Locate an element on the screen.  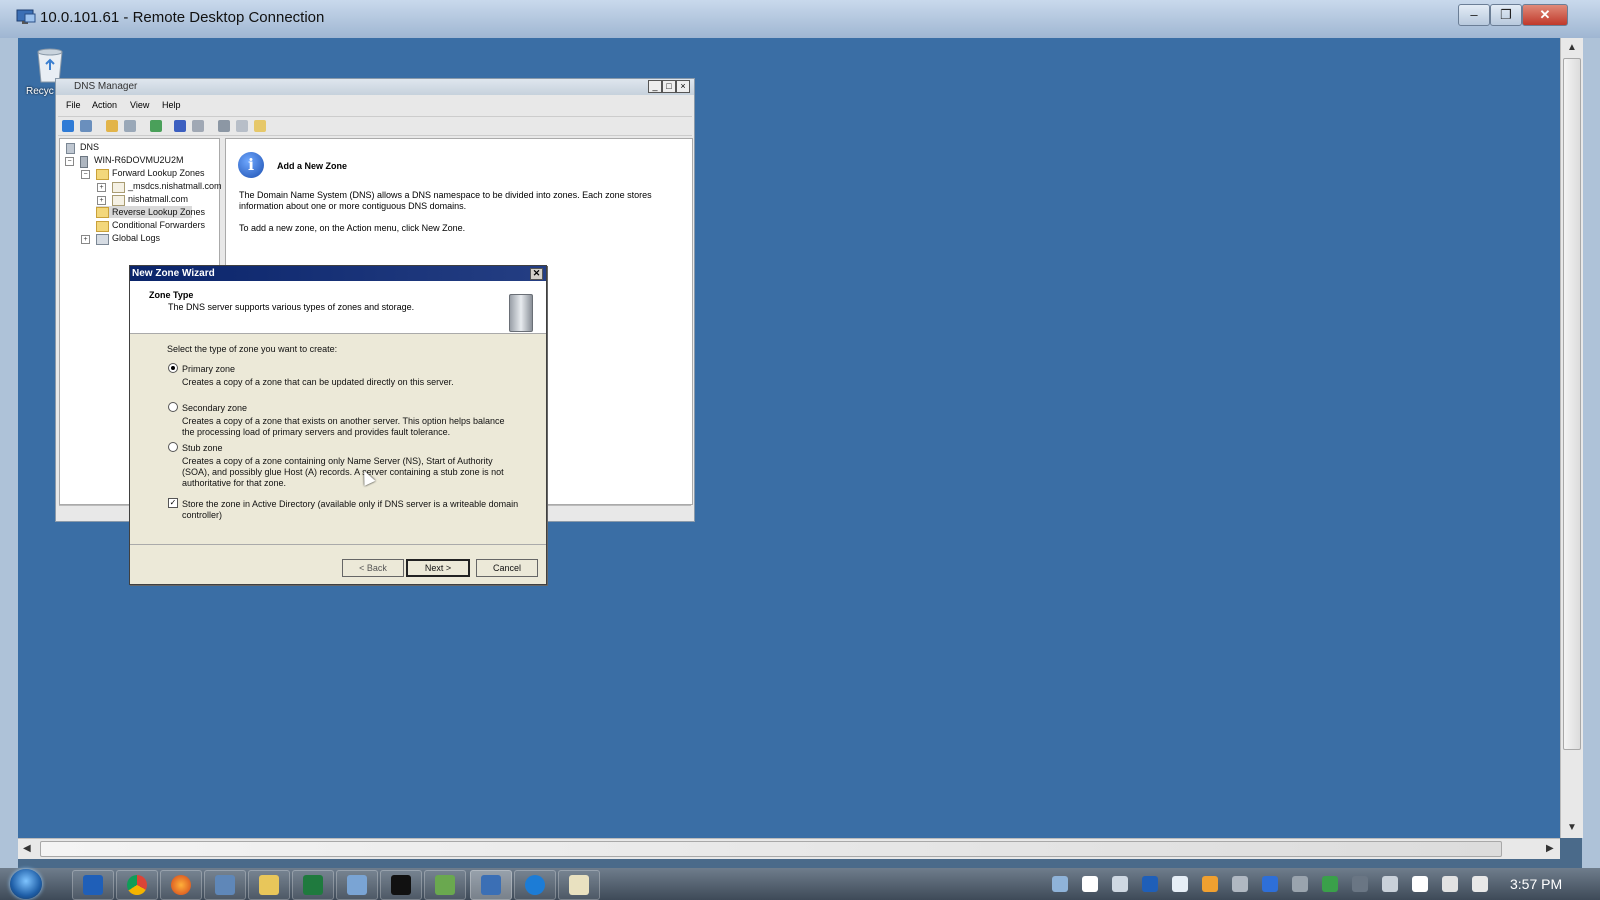
primary-zone-label: Primary zone is located at coordinates (208, 369).